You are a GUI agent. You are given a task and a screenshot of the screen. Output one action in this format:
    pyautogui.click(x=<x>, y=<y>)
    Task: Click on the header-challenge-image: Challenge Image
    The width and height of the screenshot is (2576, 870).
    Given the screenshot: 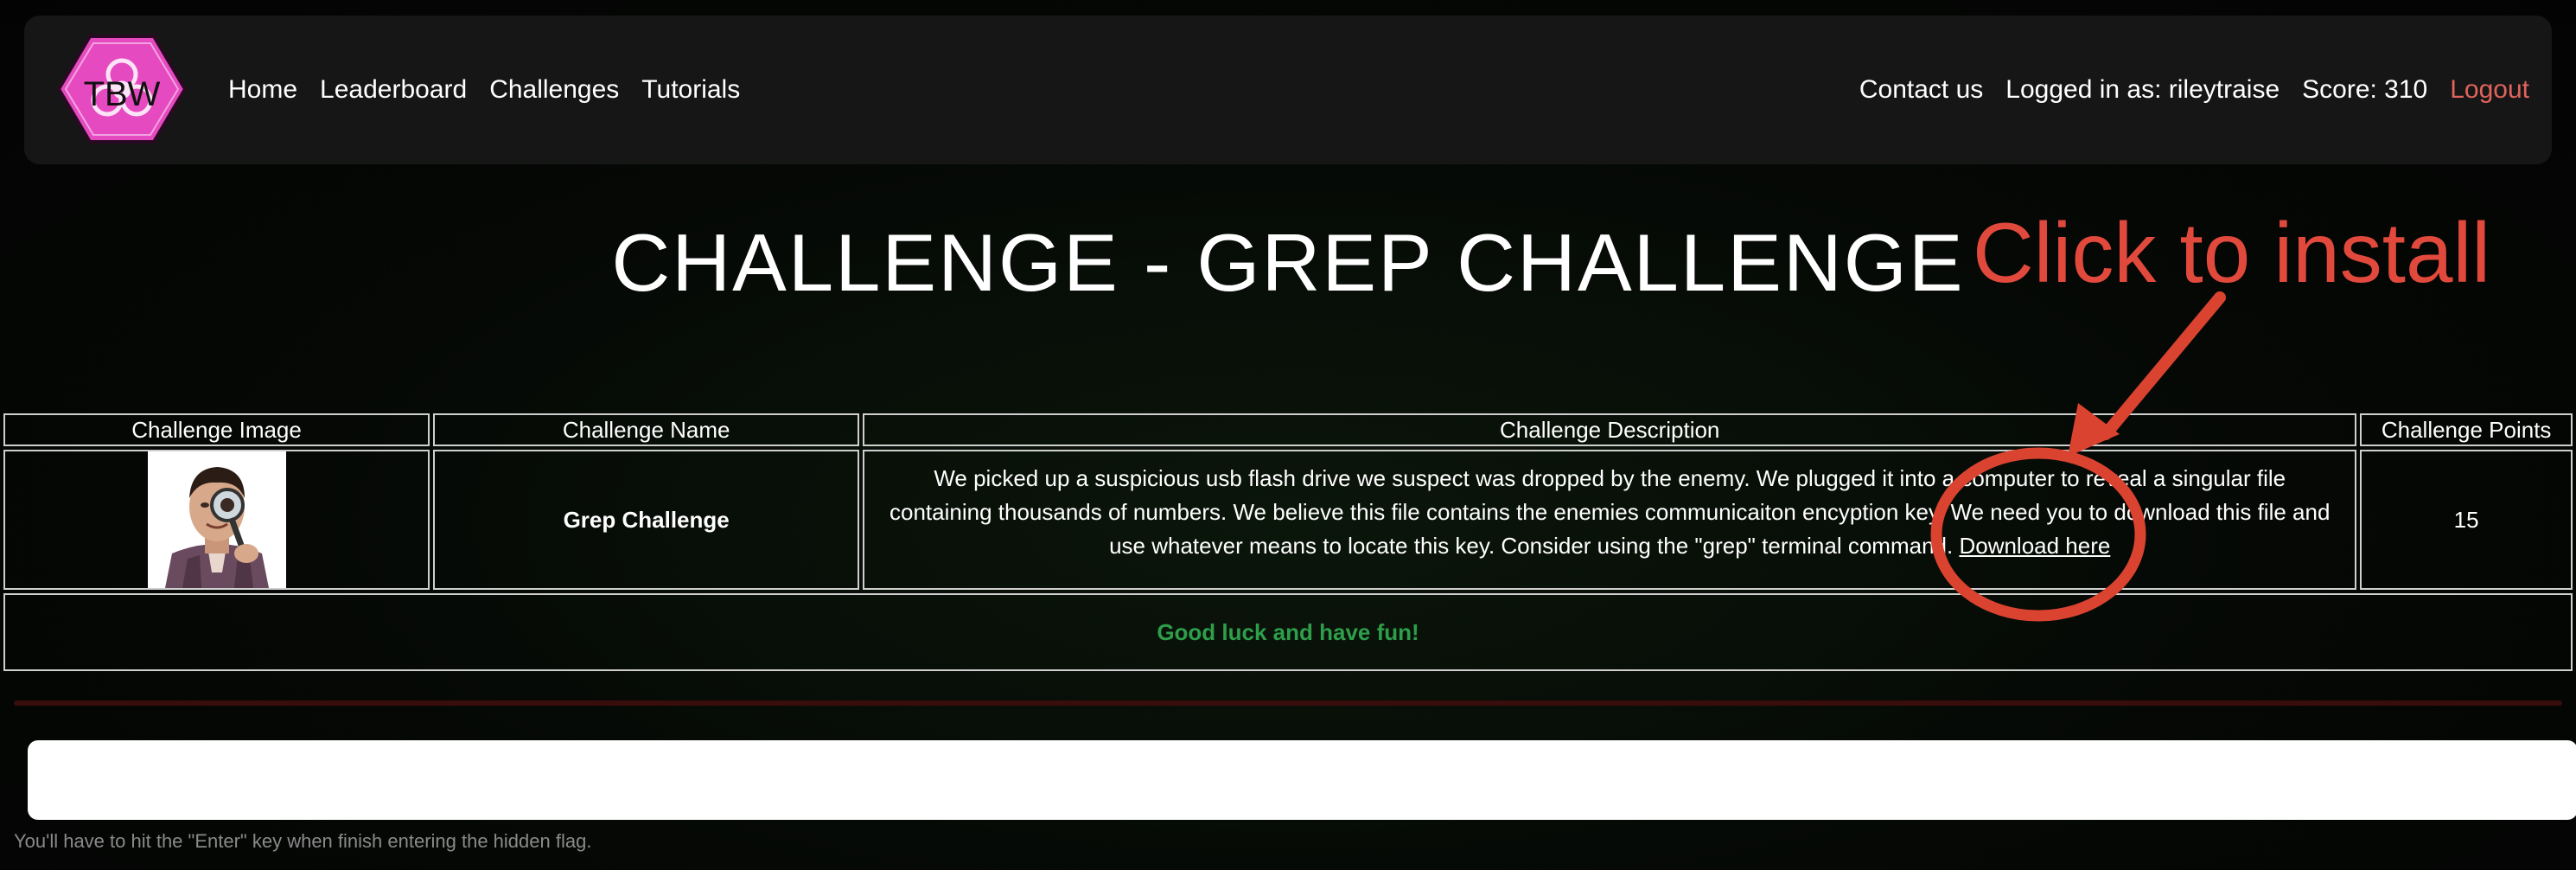 What is the action you would take?
    pyautogui.click(x=216, y=429)
    